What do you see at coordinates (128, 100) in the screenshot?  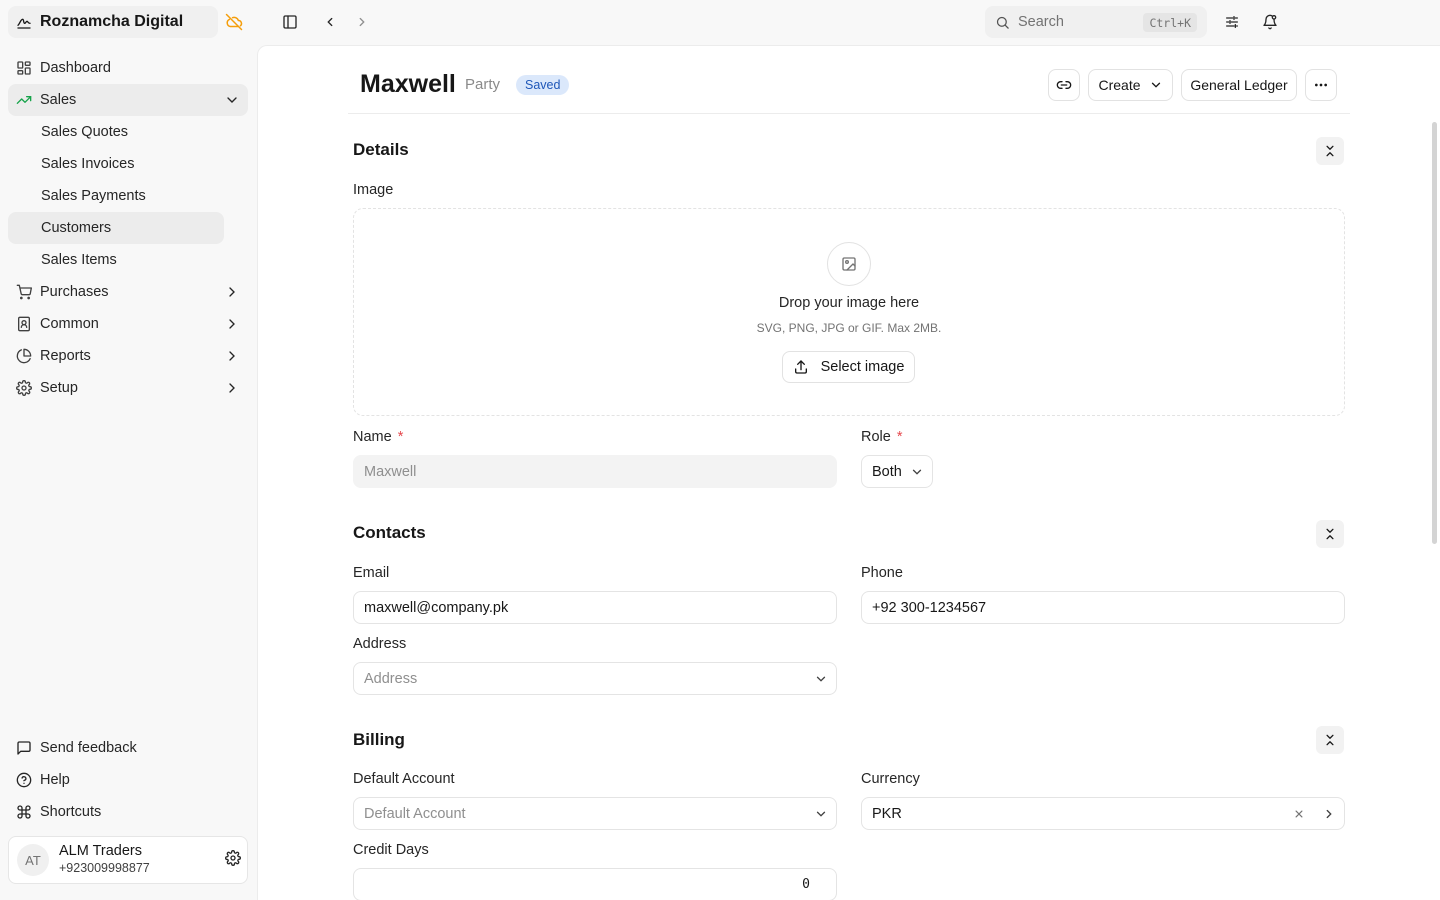 I see `sidebar-item-sales: Sales` at bounding box center [128, 100].